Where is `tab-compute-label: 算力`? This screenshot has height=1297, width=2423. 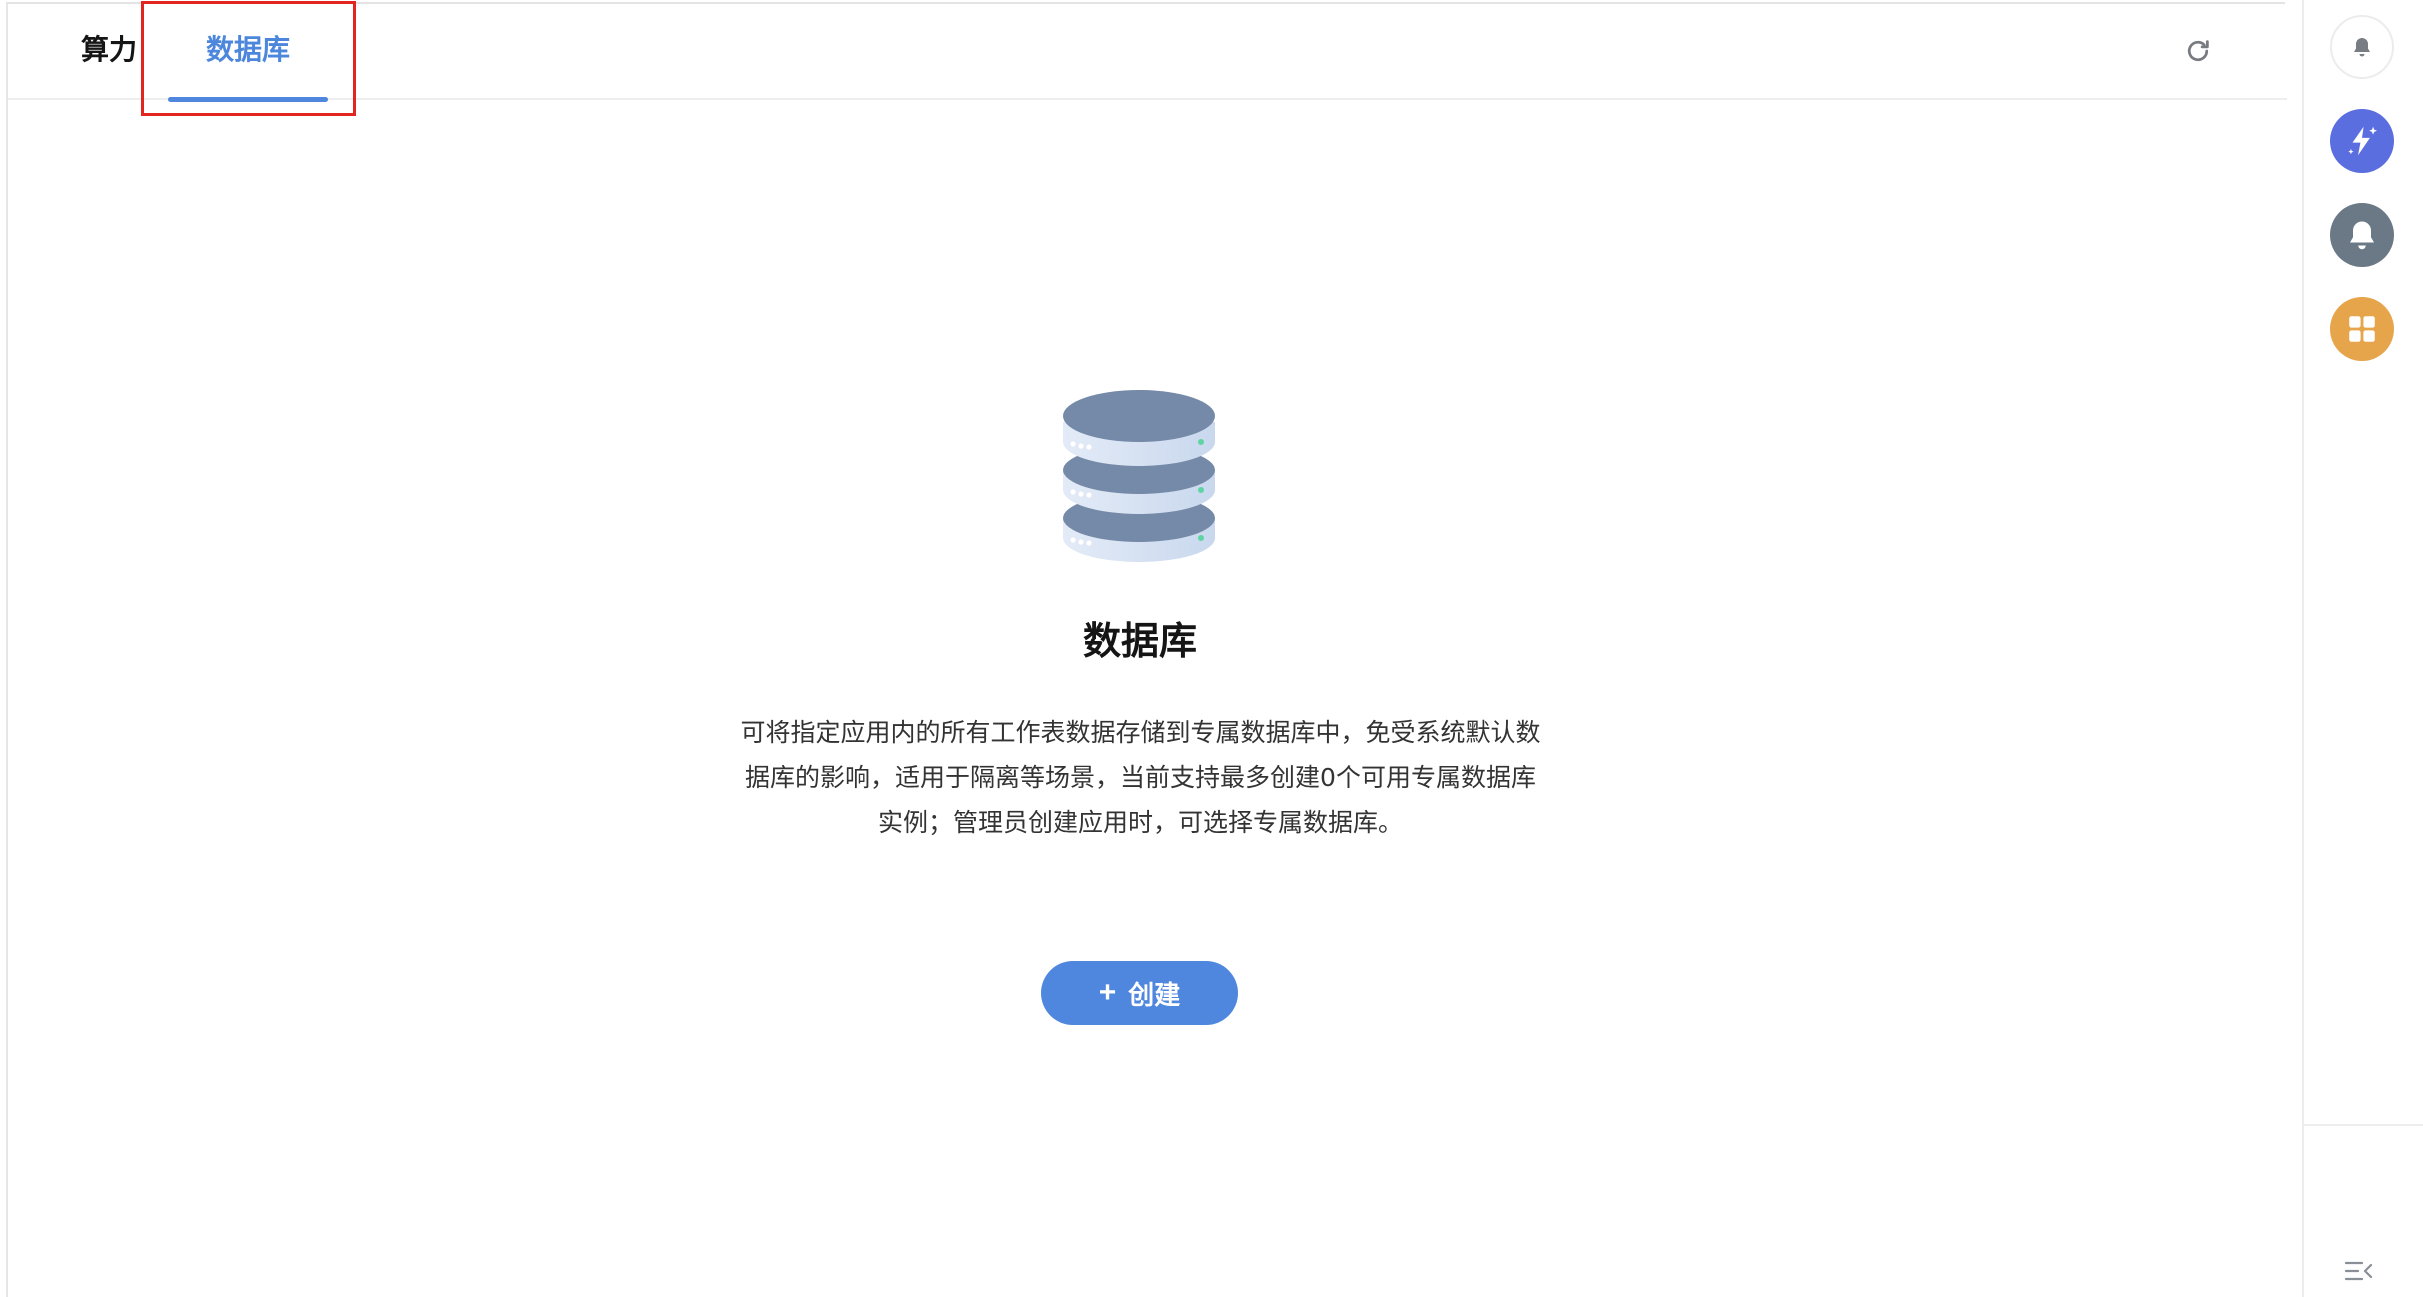 tab-compute-label: 算力 is located at coordinates (108, 49).